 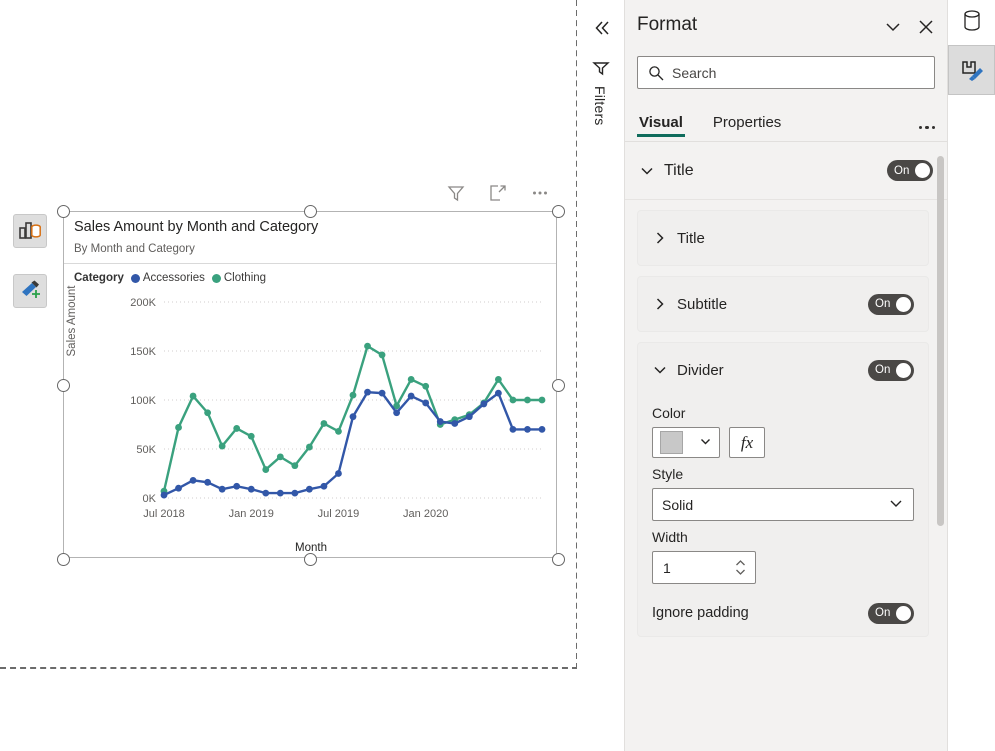 What do you see at coordinates (600, 106) in the screenshot?
I see `filters-pane-label: Filters` at bounding box center [600, 106].